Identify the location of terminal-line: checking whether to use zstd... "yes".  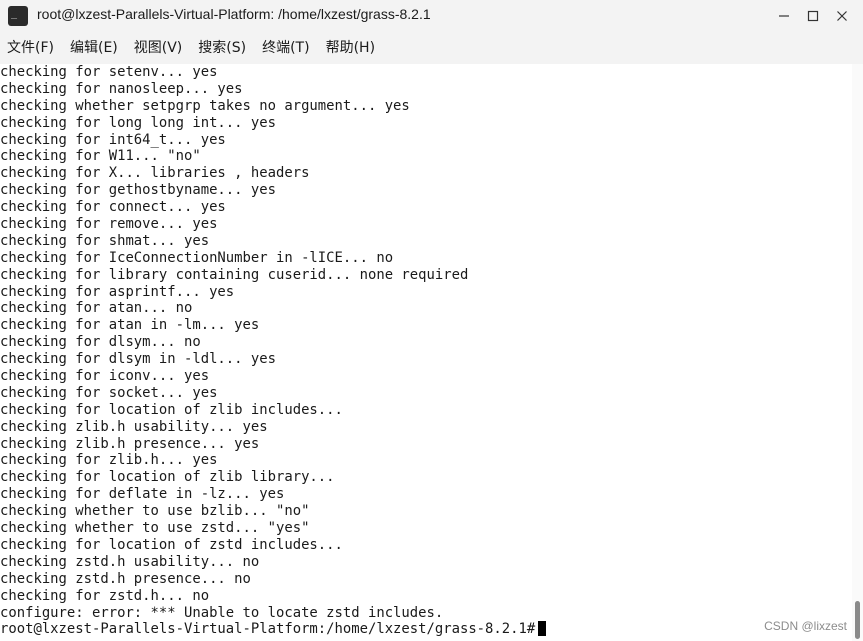
(155, 528).